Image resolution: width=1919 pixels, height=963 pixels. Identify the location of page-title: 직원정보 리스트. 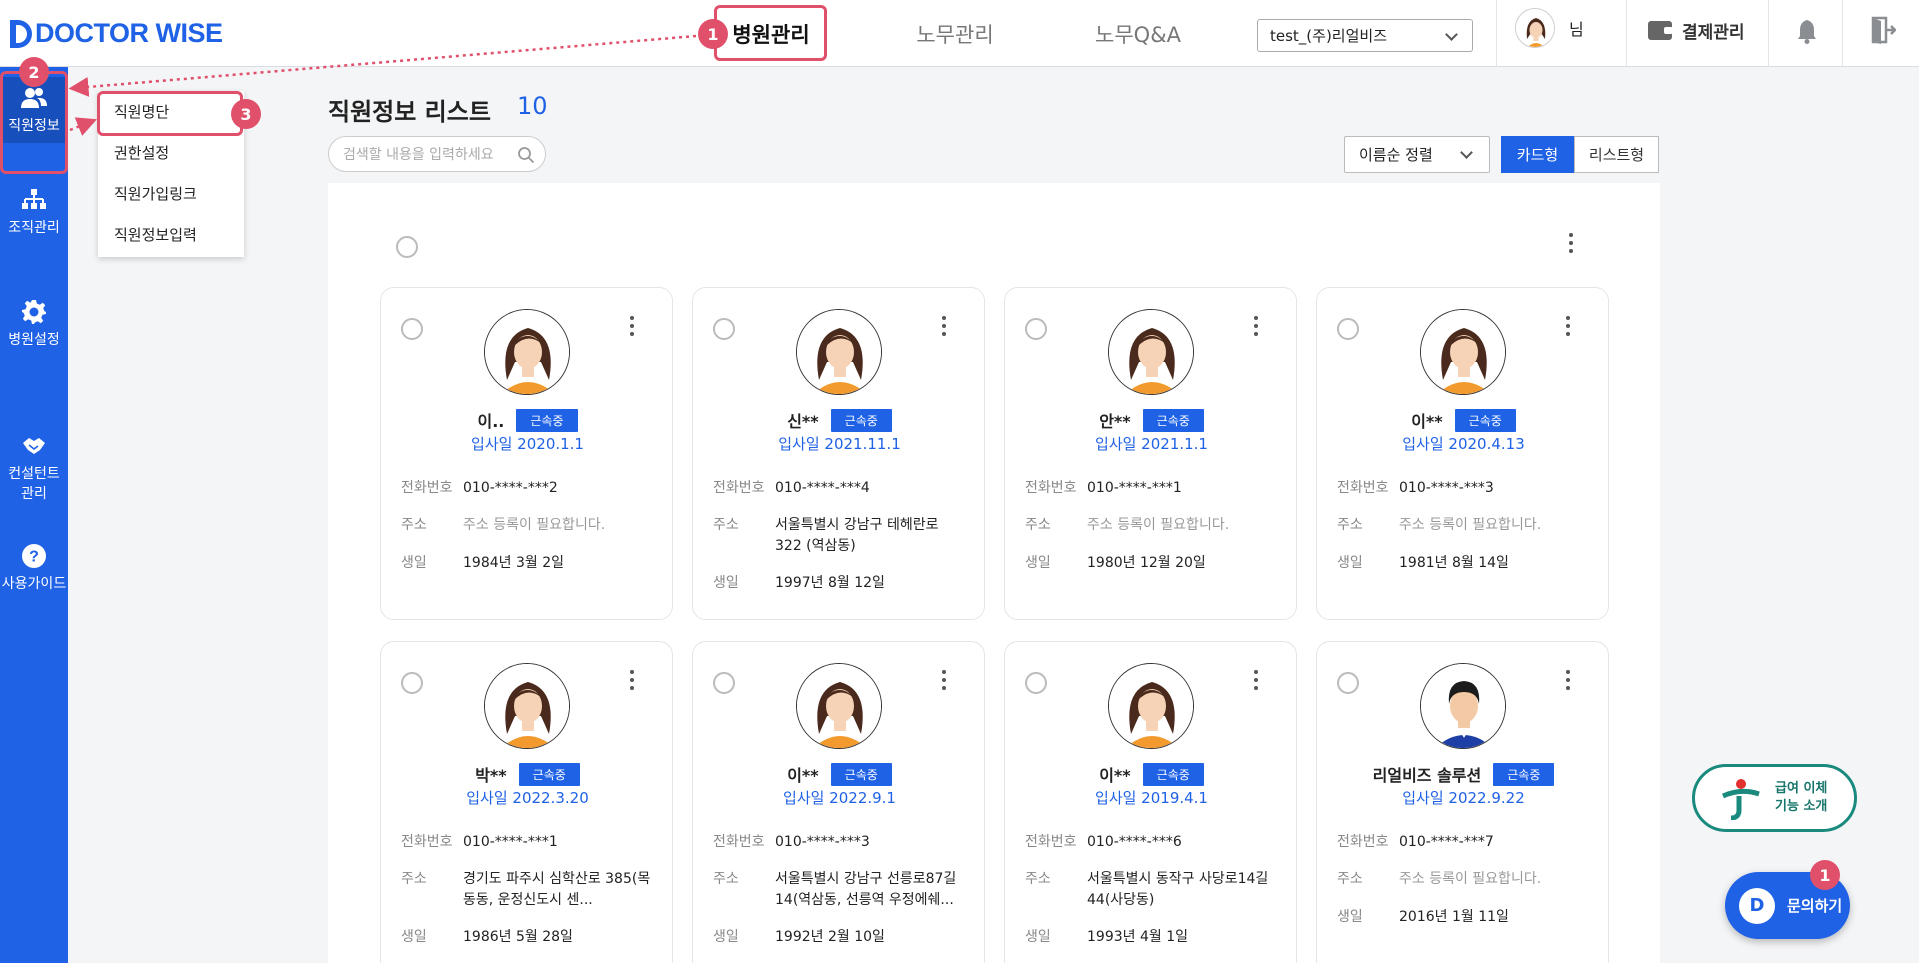
(409, 112).